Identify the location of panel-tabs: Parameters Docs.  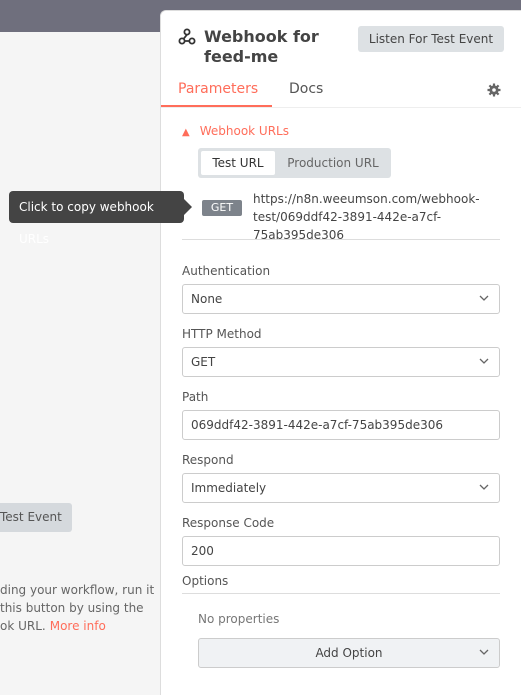
(341, 94).